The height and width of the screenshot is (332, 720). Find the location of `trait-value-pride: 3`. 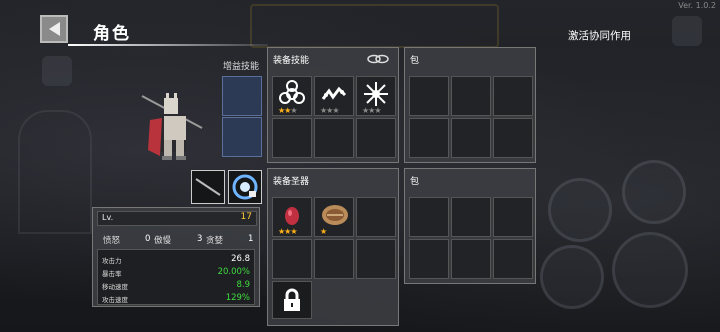

trait-value-pride: 3 is located at coordinates (200, 239).